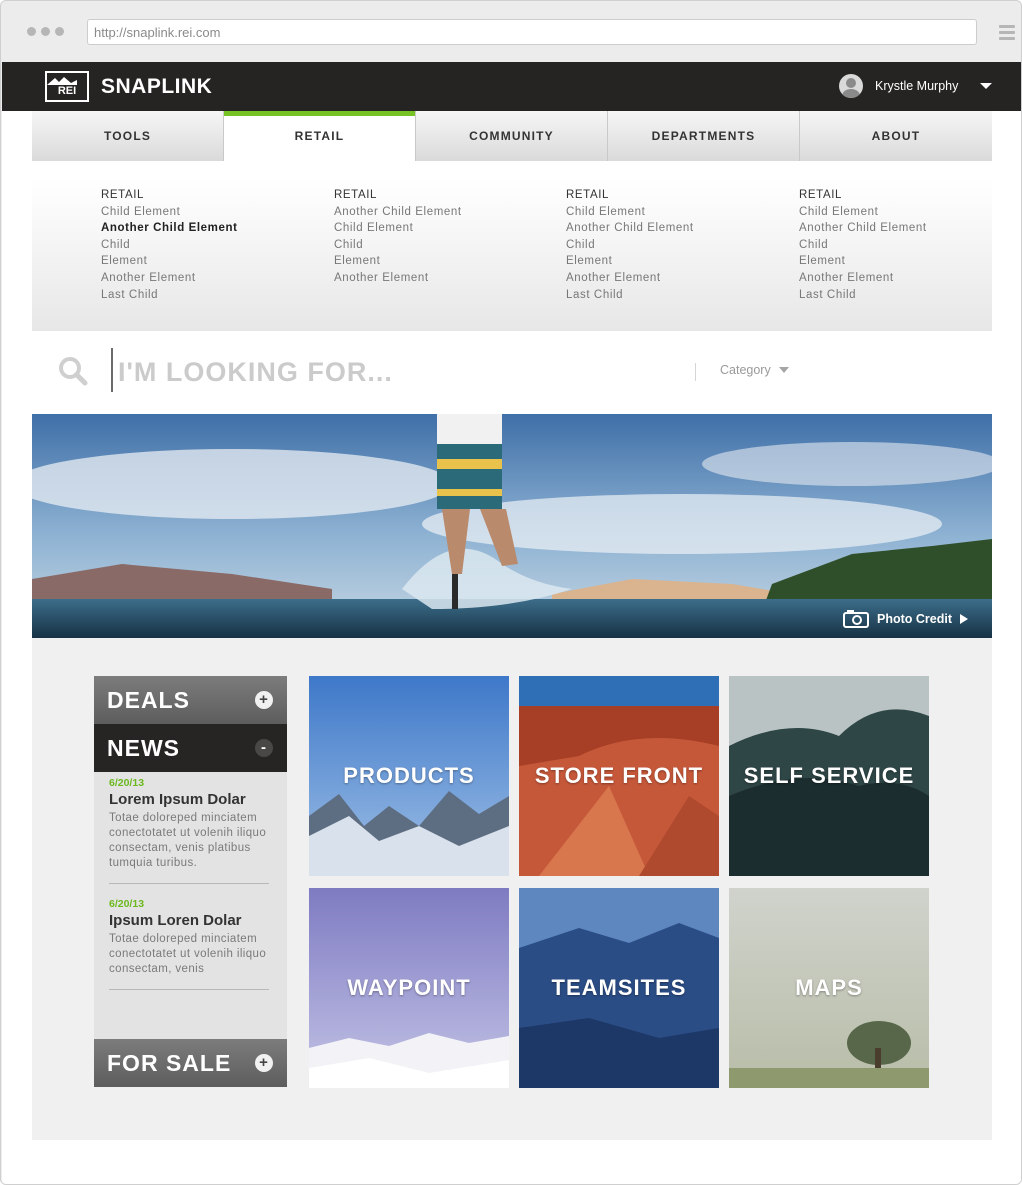 The width and height of the screenshot is (1022, 1185). Describe the element at coordinates (532, 32) in the screenshot. I see `address-bar: http://snaplink.rei.com` at that location.